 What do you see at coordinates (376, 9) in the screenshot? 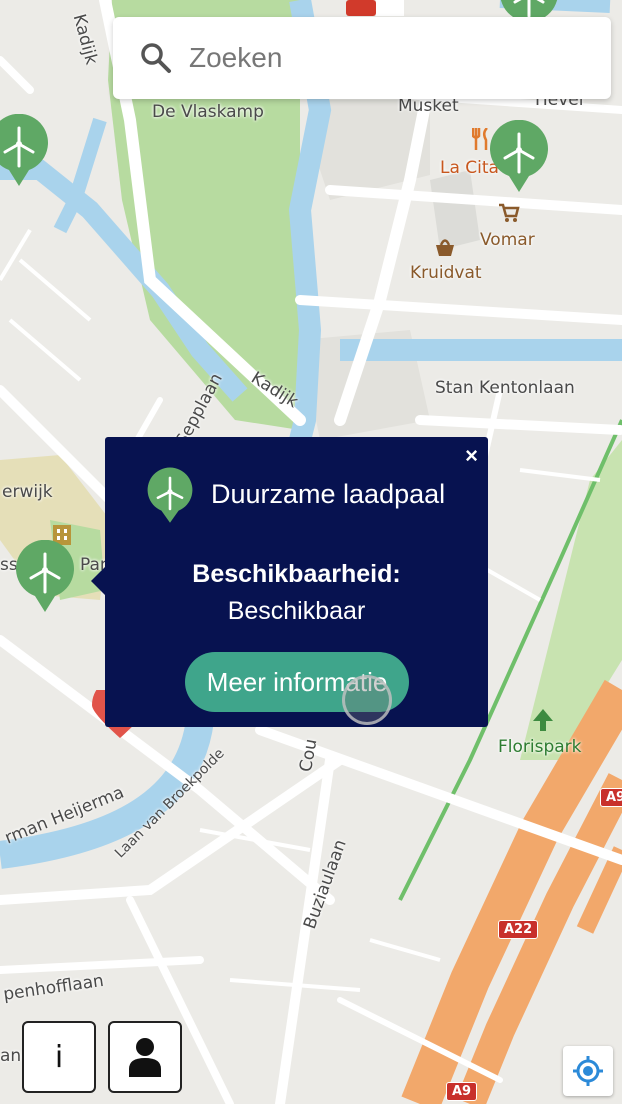
I see `marker-top-icon` at bounding box center [376, 9].